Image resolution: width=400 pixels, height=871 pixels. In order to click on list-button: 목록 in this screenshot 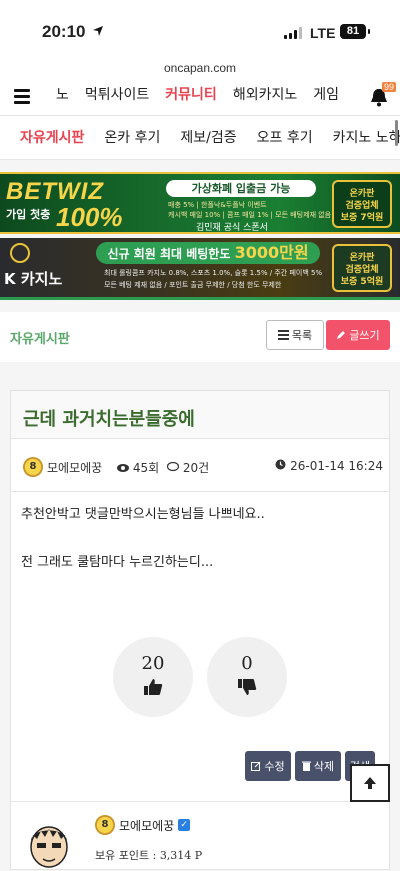, I will do `click(295, 335)`.